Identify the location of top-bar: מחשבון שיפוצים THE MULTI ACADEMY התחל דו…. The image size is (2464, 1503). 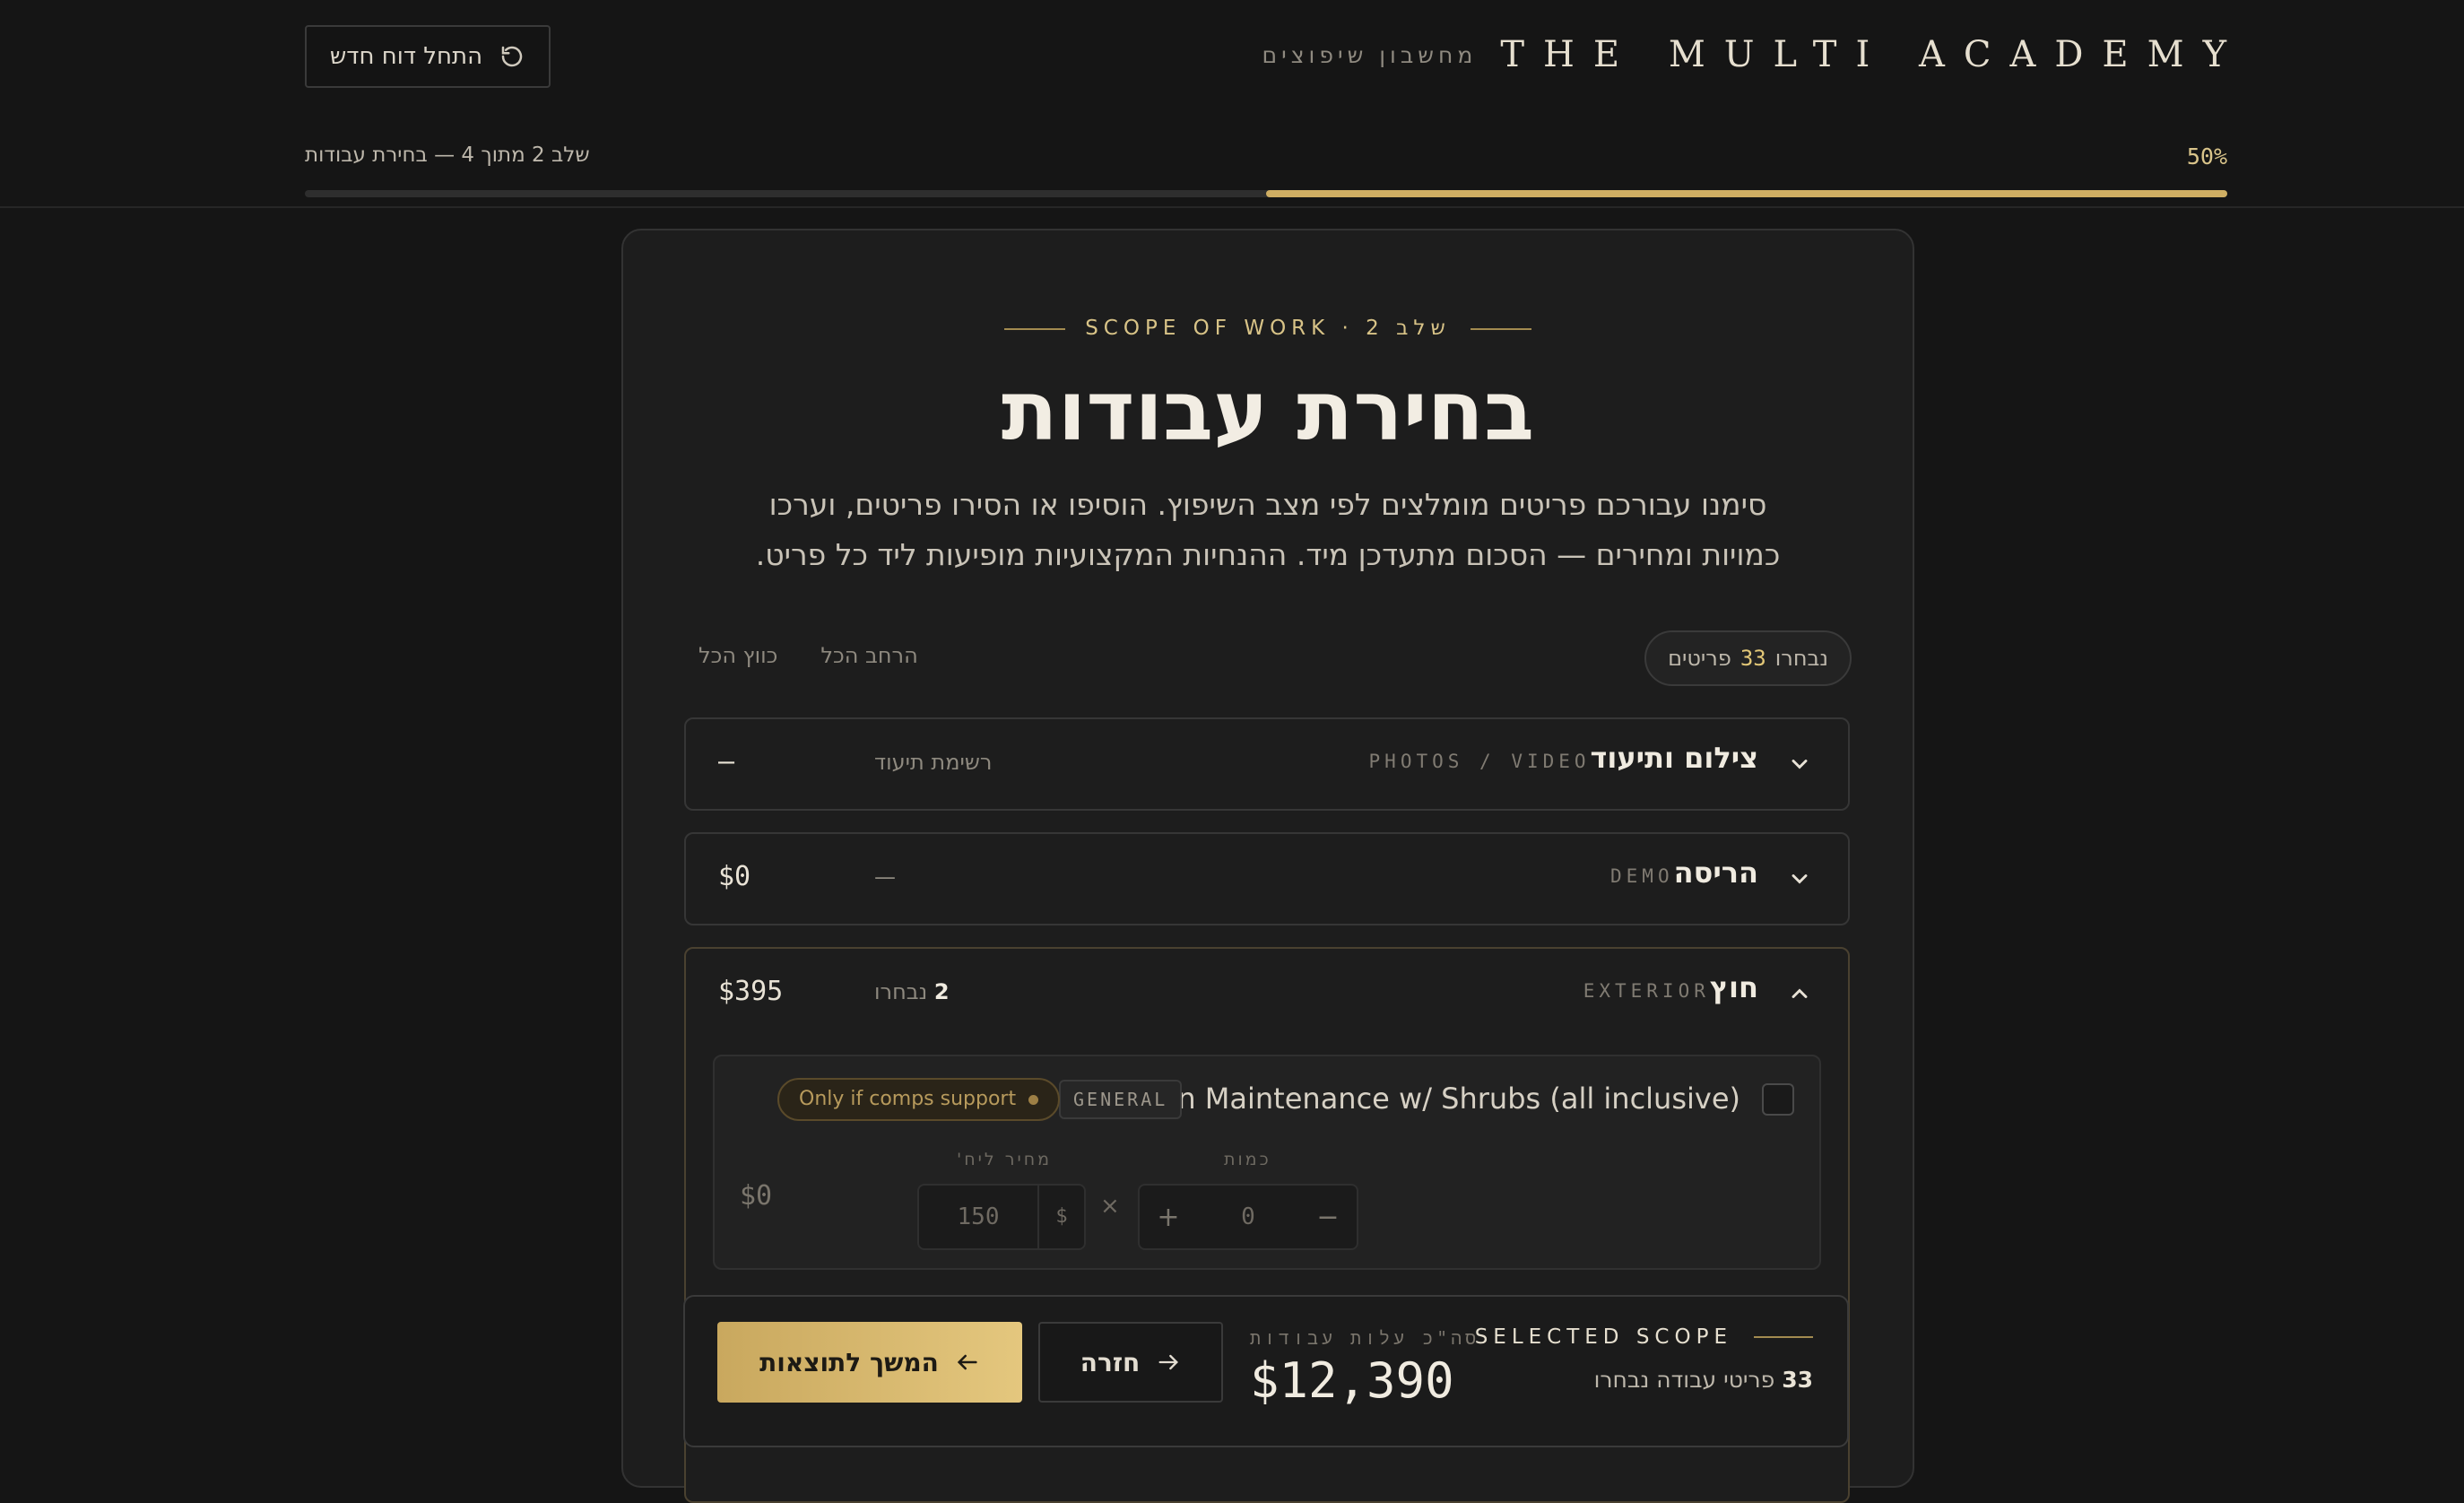
(1232, 104).